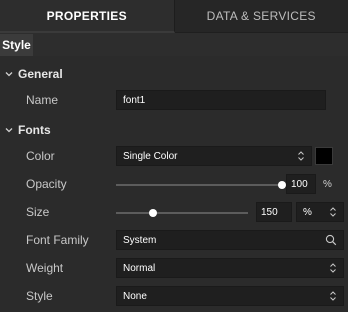 This screenshot has height=312, width=348. What do you see at coordinates (135, 296) in the screenshot?
I see `style-value: None` at bounding box center [135, 296].